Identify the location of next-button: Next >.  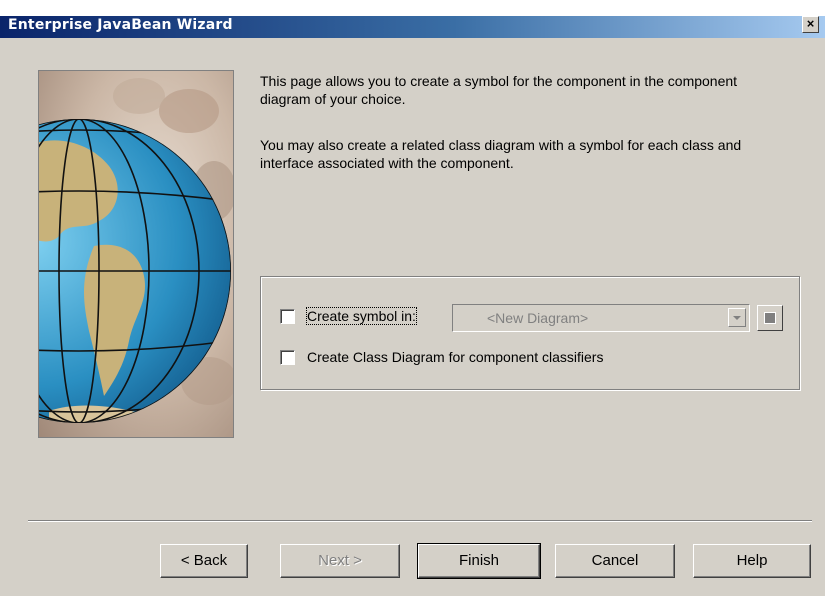
(340, 561).